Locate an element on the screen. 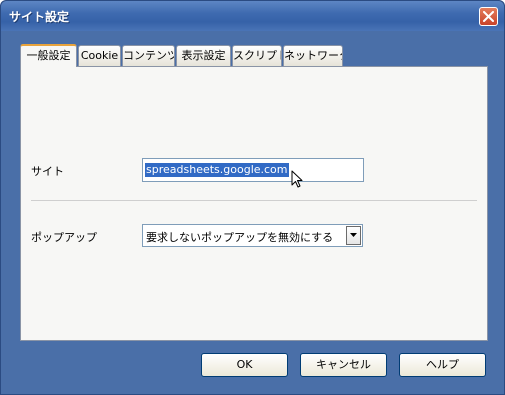 The height and width of the screenshot is (395, 505). site-input-value: spreadsheets.google.com is located at coordinates (217, 170).